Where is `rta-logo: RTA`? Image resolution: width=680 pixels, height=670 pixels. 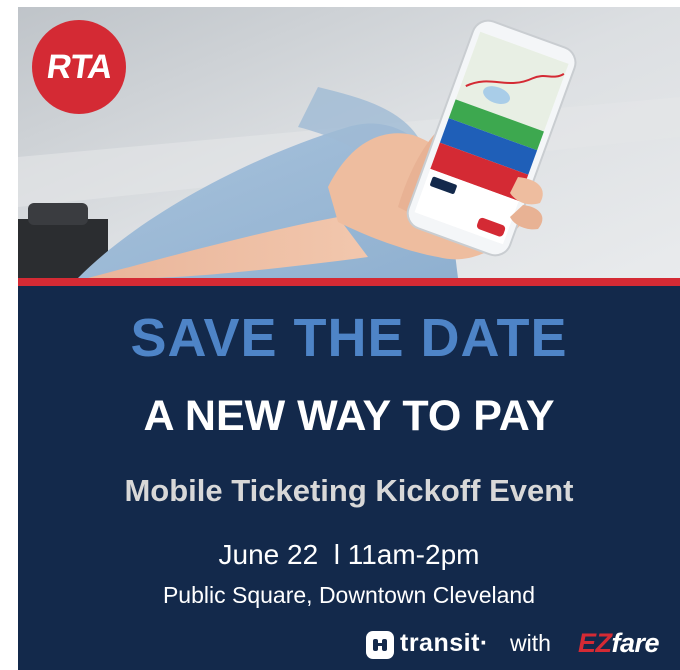
rta-logo: RTA is located at coordinates (79, 67).